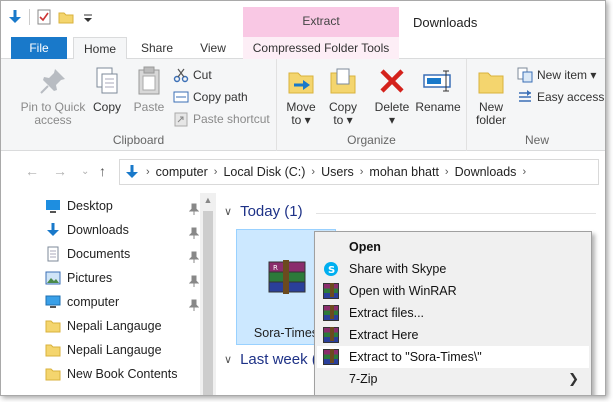  Describe the element at coordinates (88, 17) in the screenshot. I see `customize-qat-dropdown-icon` at that location.